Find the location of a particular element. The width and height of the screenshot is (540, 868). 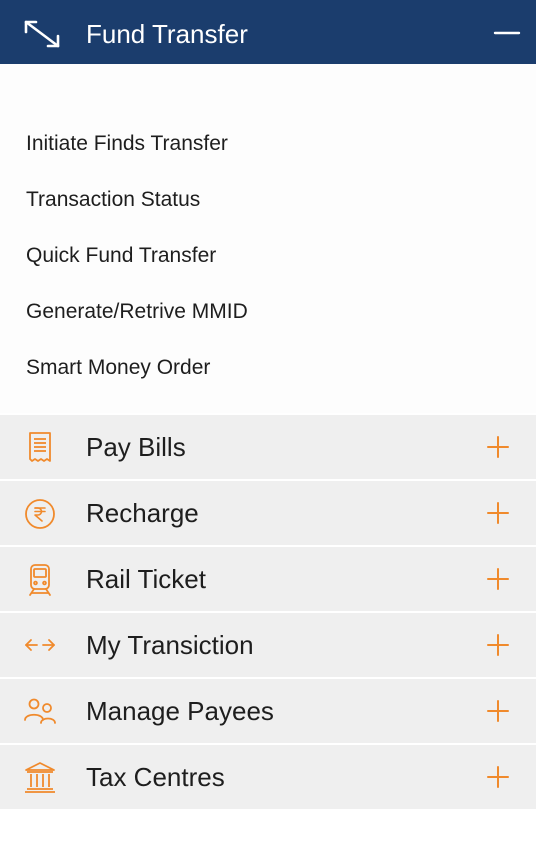

section-label: Recharge is located at coordinates (142, 513).